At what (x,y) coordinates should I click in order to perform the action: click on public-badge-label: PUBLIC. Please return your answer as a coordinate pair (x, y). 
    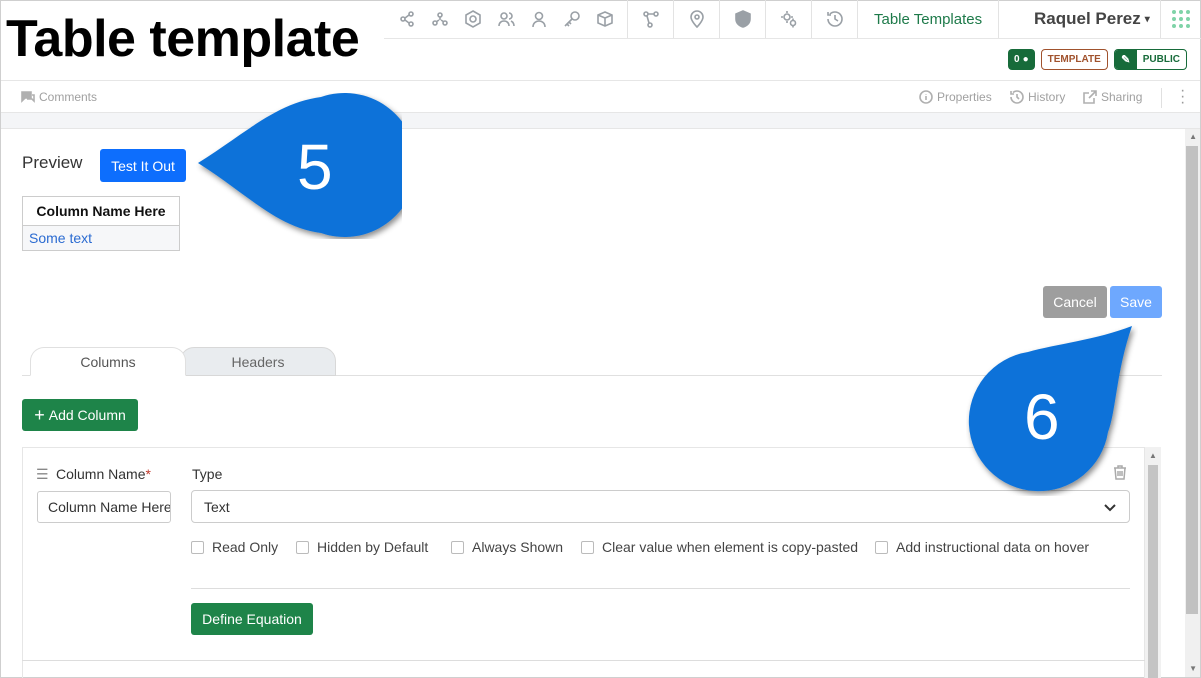
    Looking at the image, I should click on (1161, 59).